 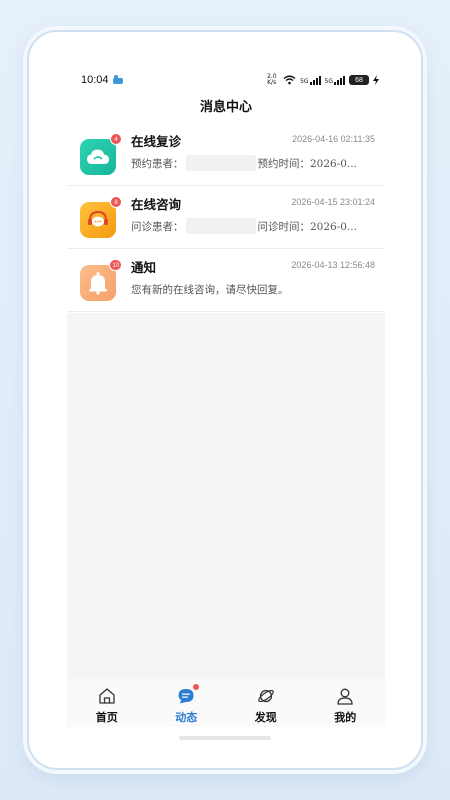 I want to click on status-icons: 2.0 K/s 5G 5G 68, so click(x=323, y=80).